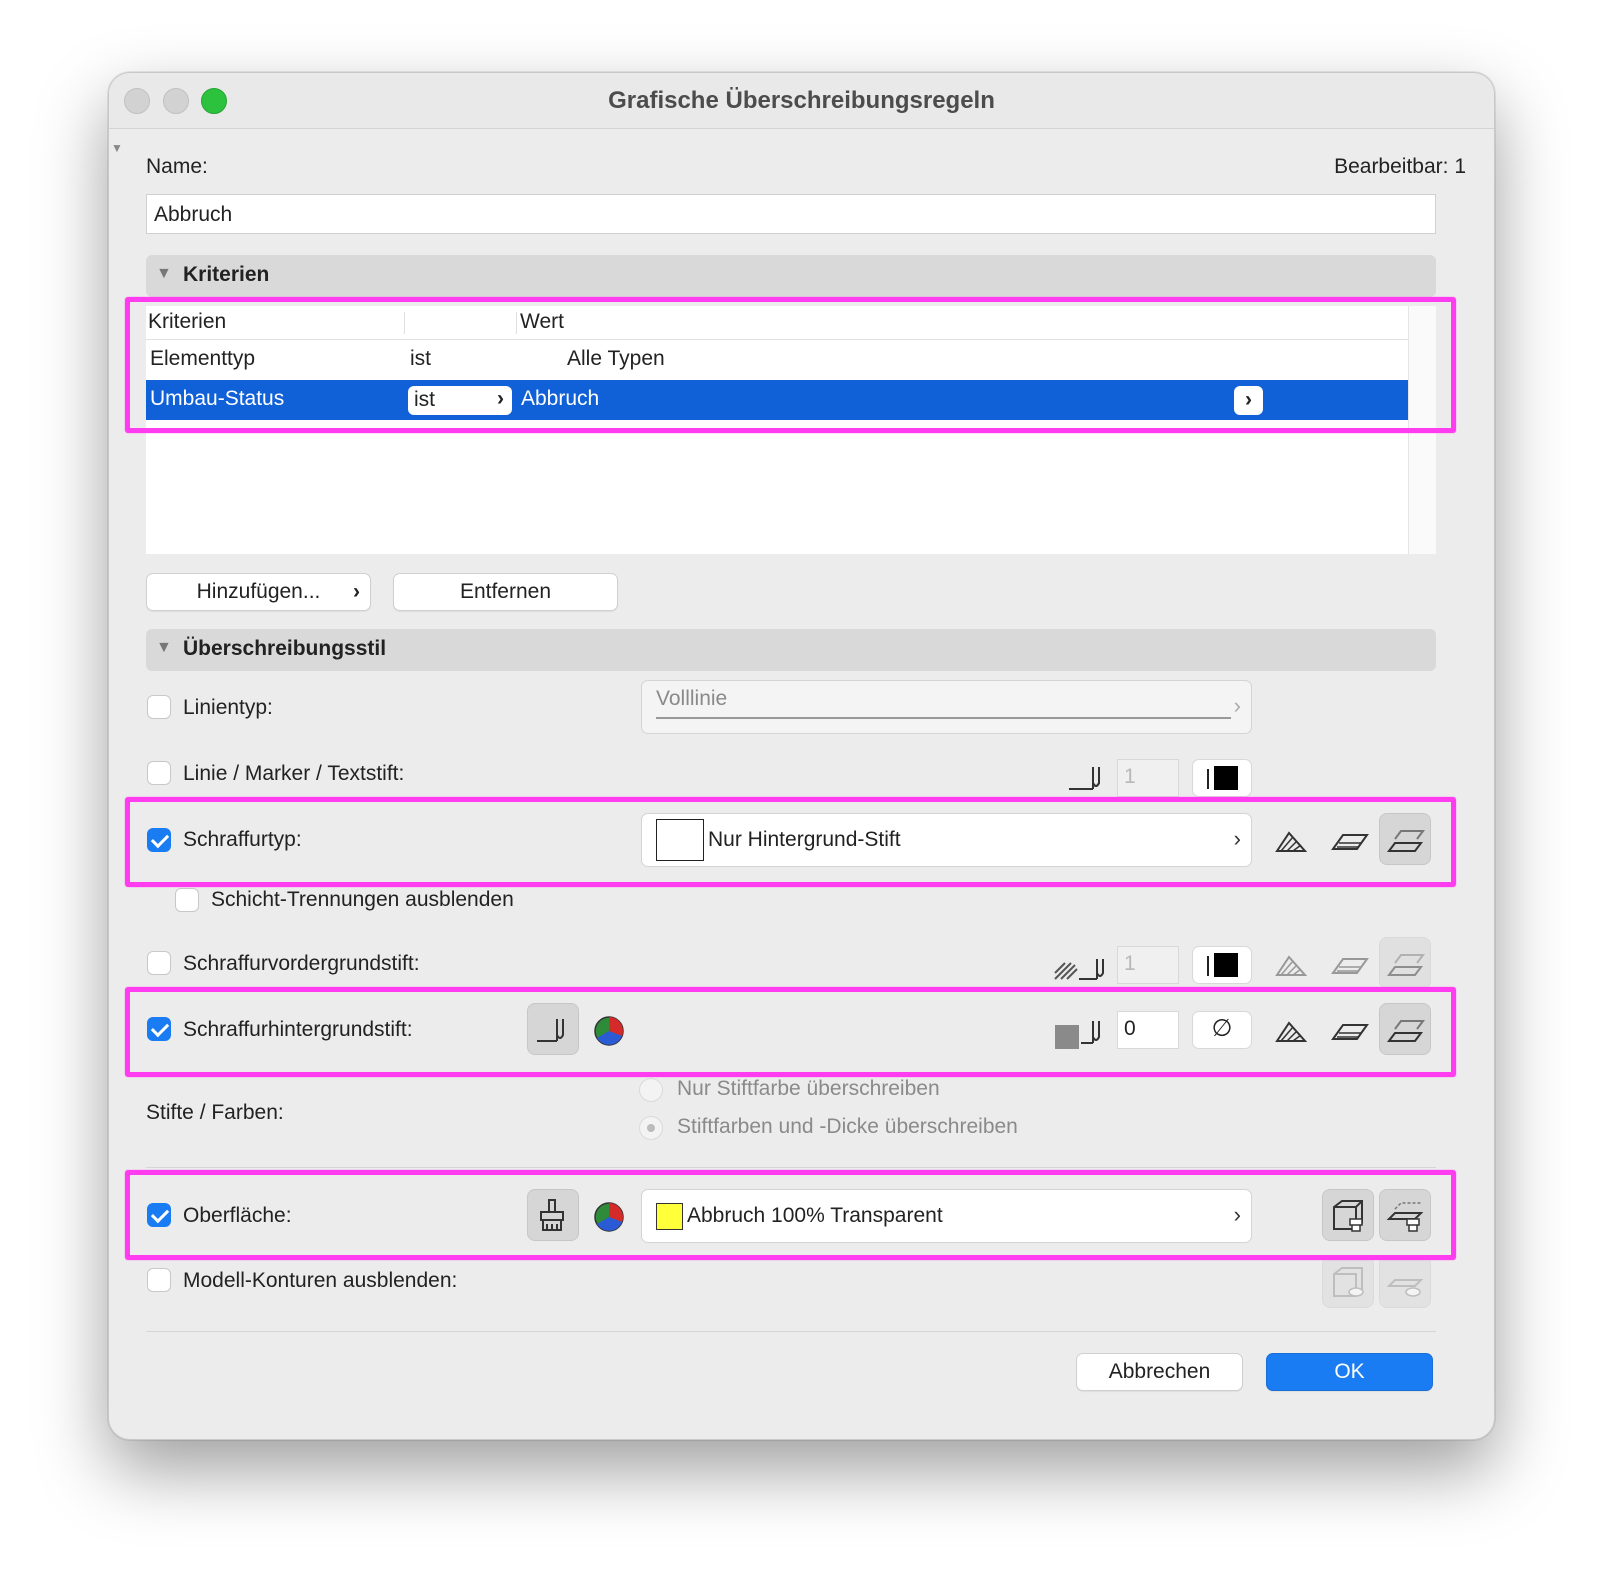 This screenshot has height=1583, width=1600. I want to click on pens-colors-label: Stifte / Farben:, so click(215, 1112).